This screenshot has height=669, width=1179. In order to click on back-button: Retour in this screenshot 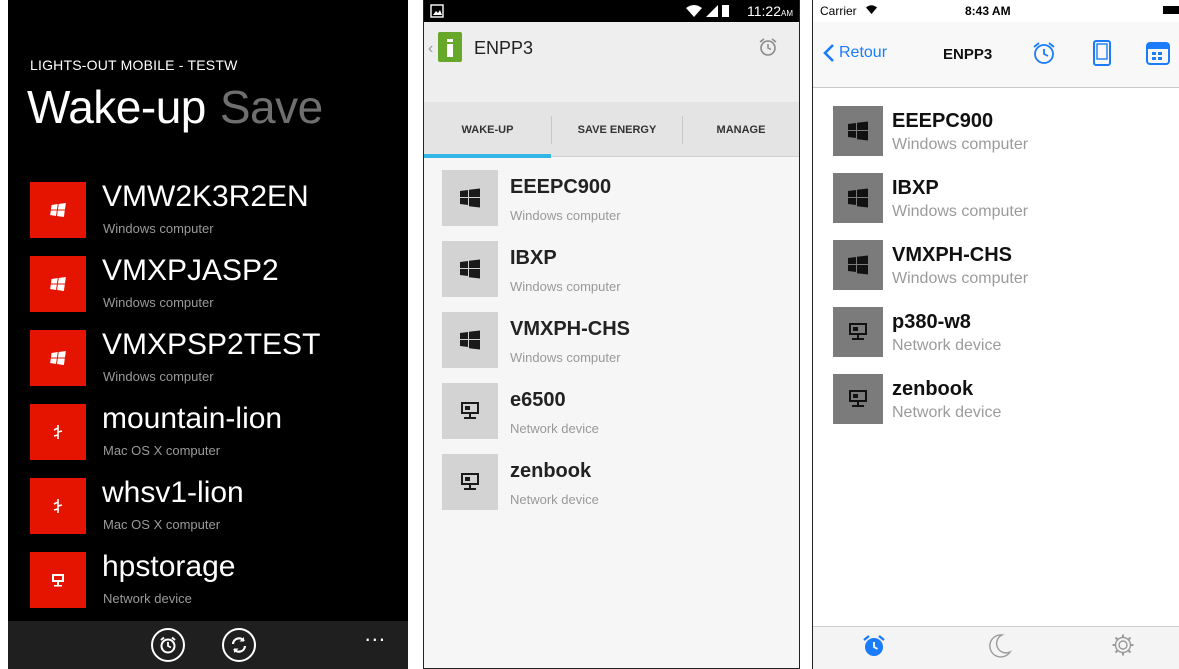, I will do `click(855, 53)`.